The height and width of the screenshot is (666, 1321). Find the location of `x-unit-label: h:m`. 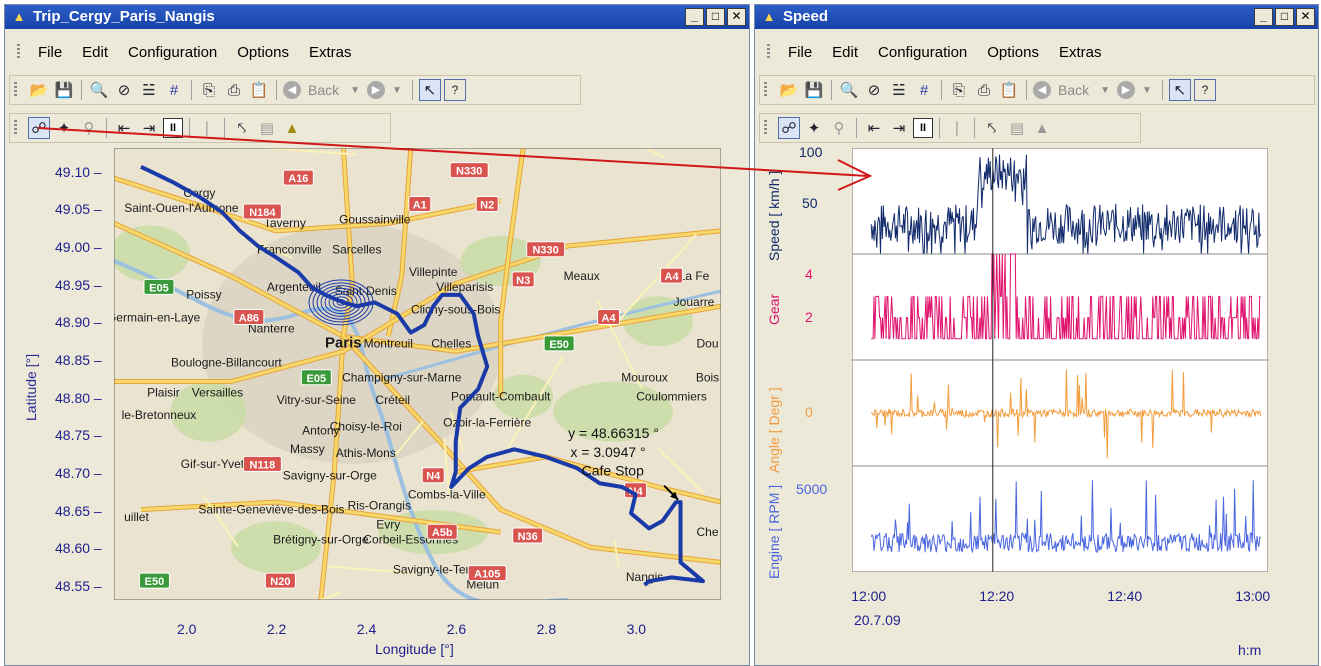

x-unit-label: h:m is located at coordinates (1249, 650).